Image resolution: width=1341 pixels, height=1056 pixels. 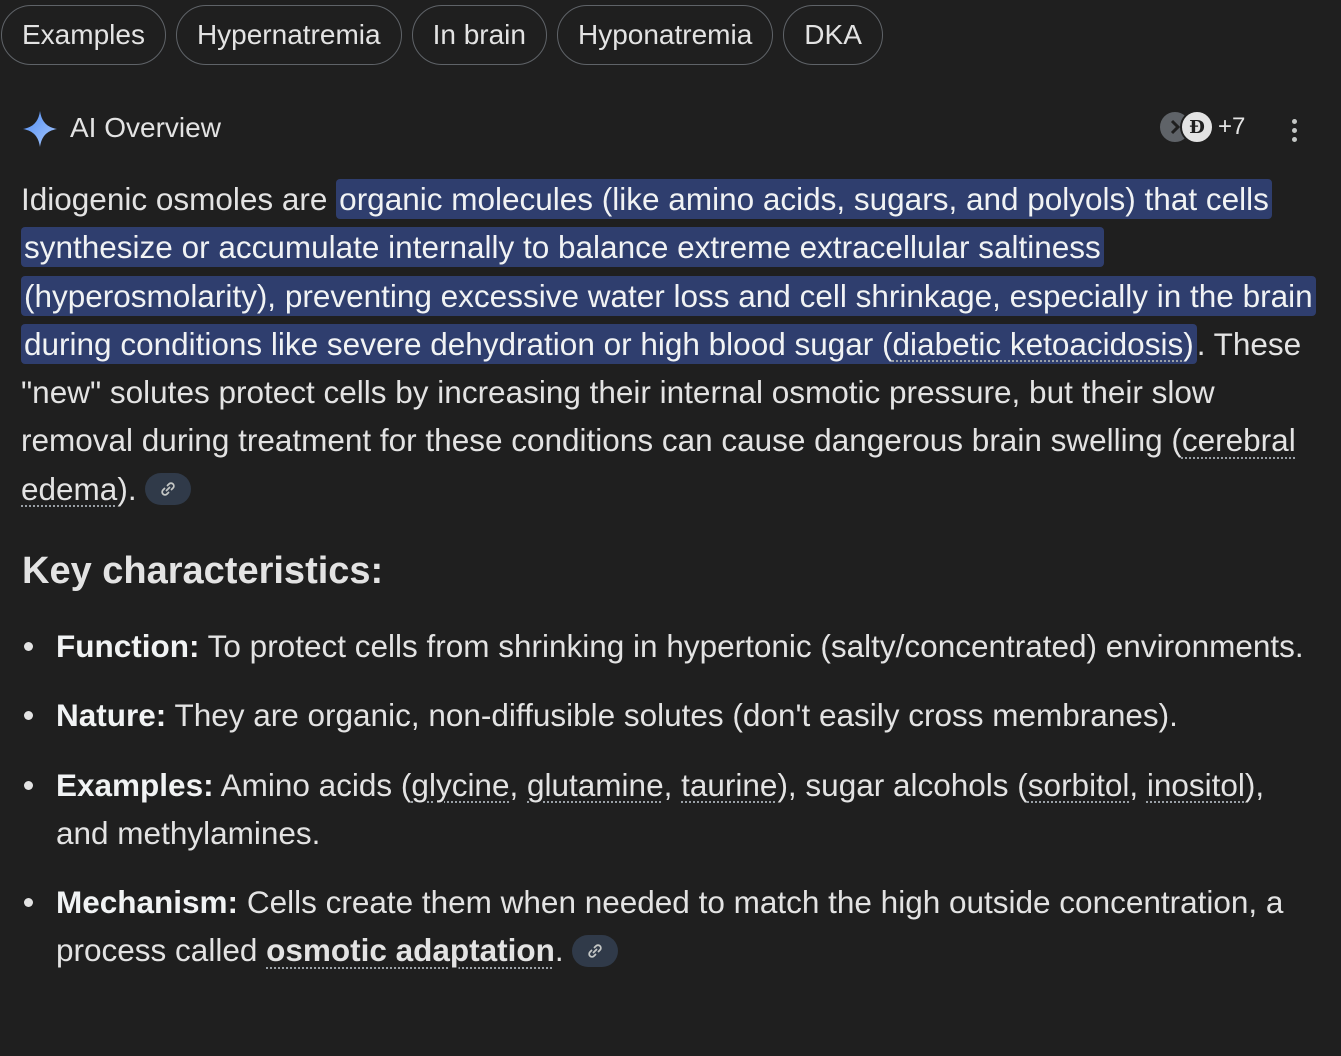 What do you see at coordinates (681, 130) in the screenshot?
I see `ai-overview-header: AI Overview Ð +7` at bounding box center [681, 130].